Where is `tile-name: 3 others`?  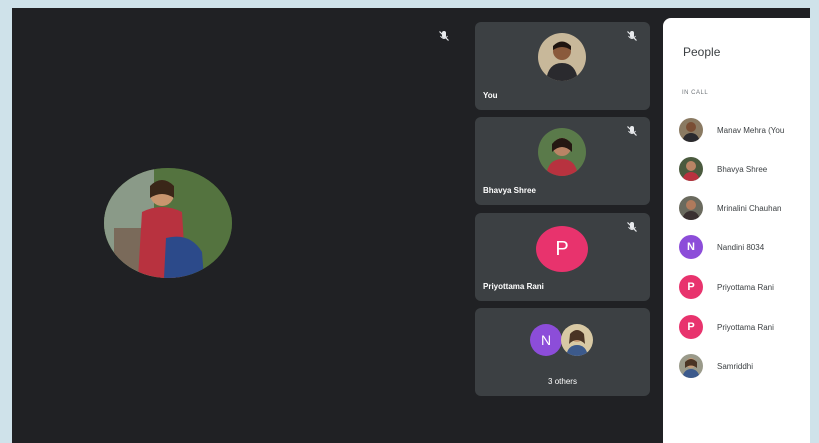
tile-name: 3 others is located at coordinates (562, 381).